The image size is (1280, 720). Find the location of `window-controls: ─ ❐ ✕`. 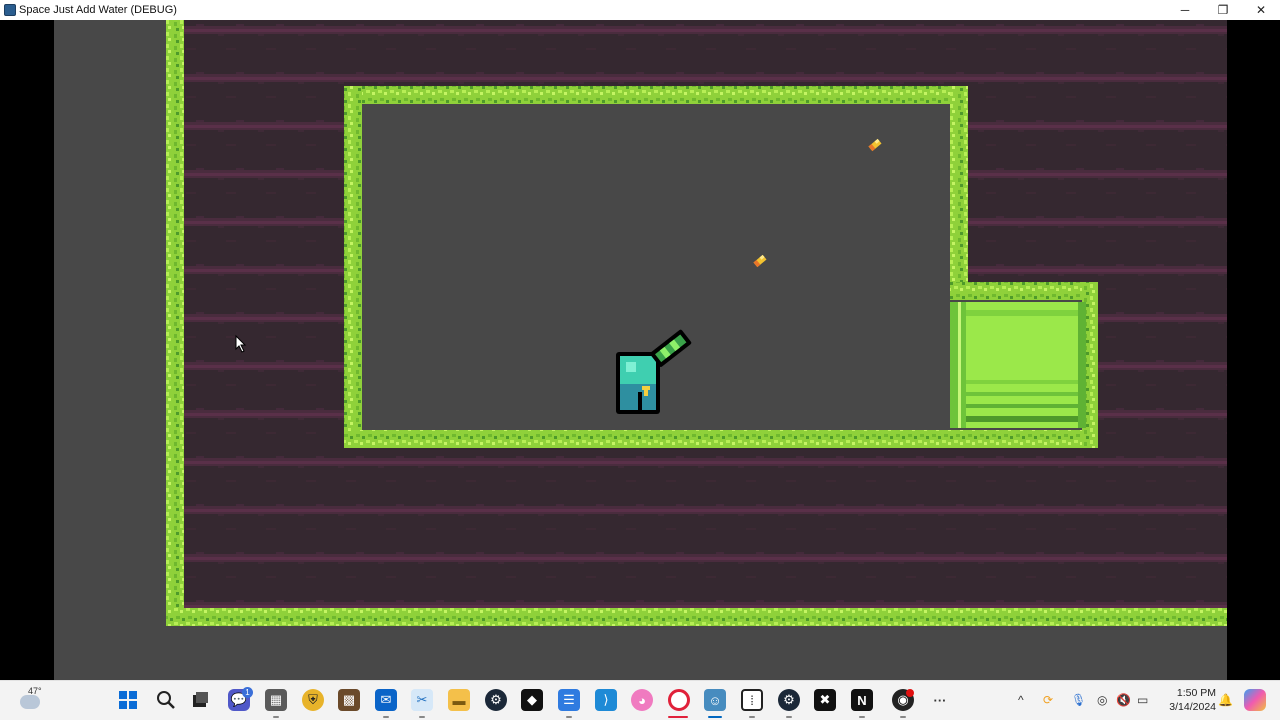

window-controls: ─ ❐ ✕ is located at coordinates (1223, 10).